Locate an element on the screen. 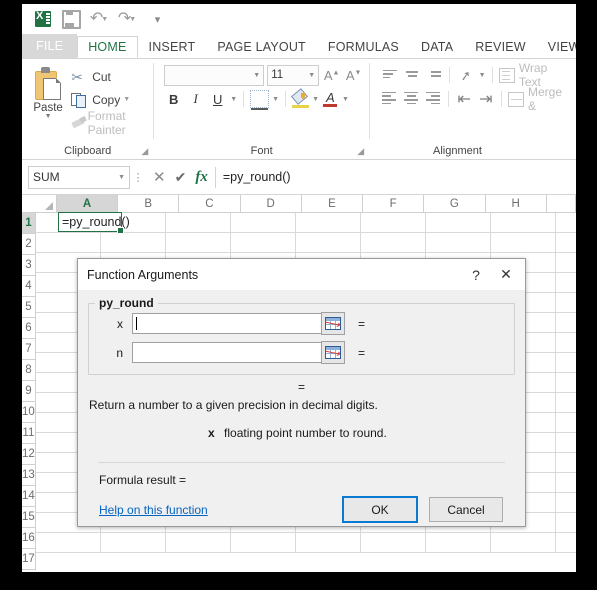 The height and width of the screenshot is (590, 597). cell-C2 is located at coordinates (198, 243).